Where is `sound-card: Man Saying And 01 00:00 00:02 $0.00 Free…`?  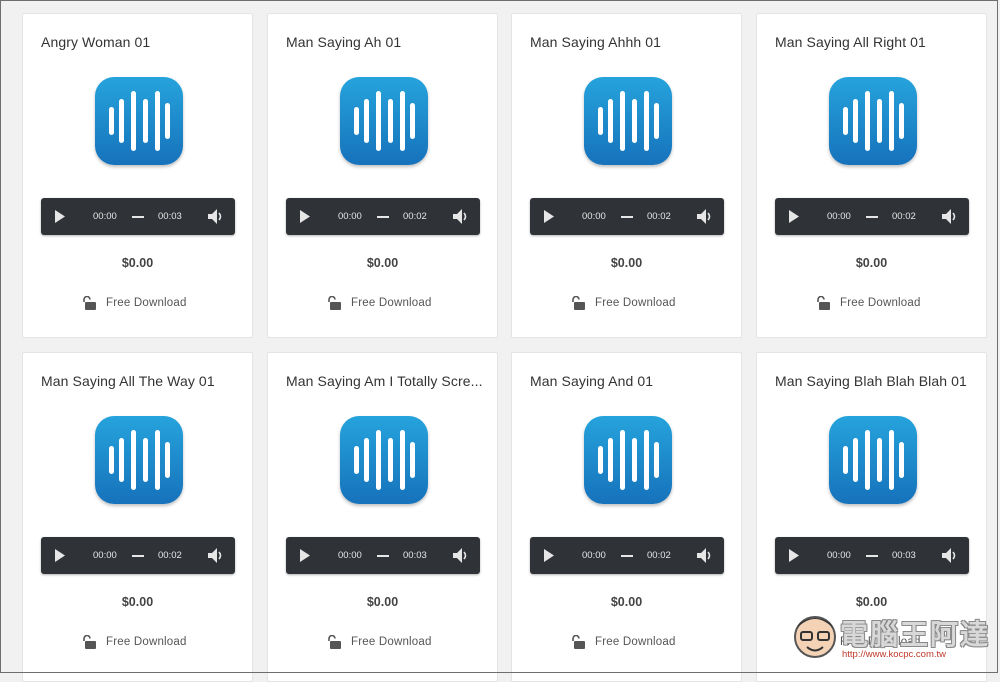
sound-card: Man Saying And 01 00:00 00:02 $0.00 Free… is located at coordinates (626, 517).